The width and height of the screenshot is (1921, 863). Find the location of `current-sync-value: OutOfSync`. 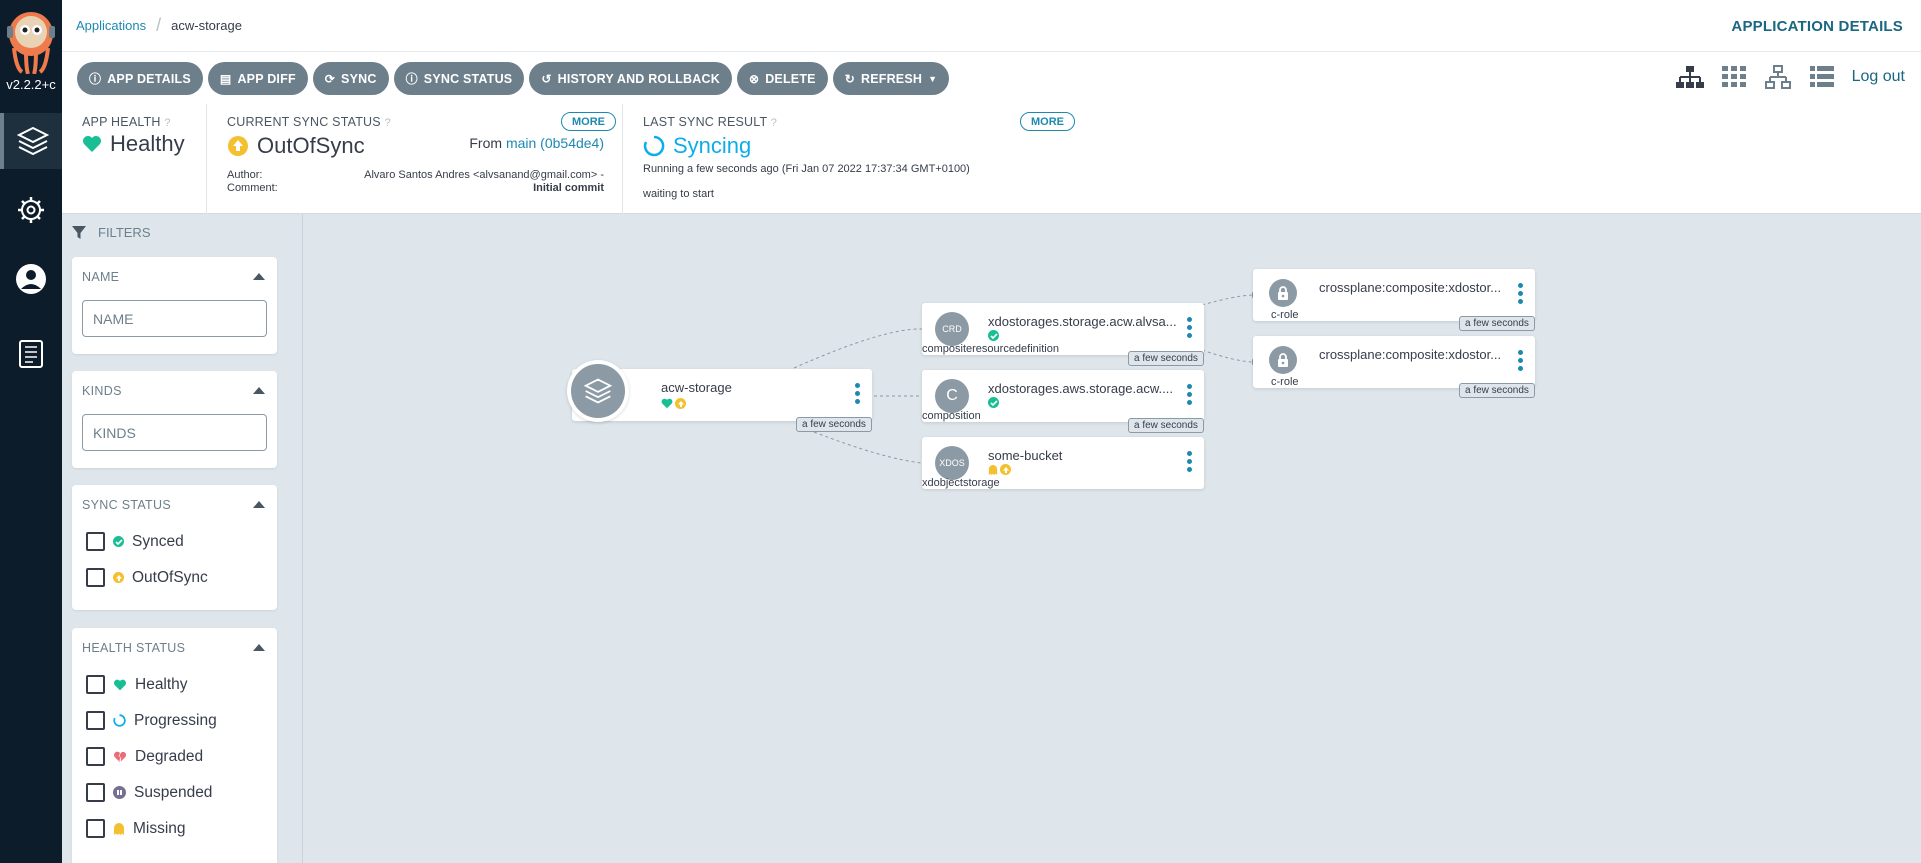

current-sync-value: OutOfSync is located at coordinates (311, 145).